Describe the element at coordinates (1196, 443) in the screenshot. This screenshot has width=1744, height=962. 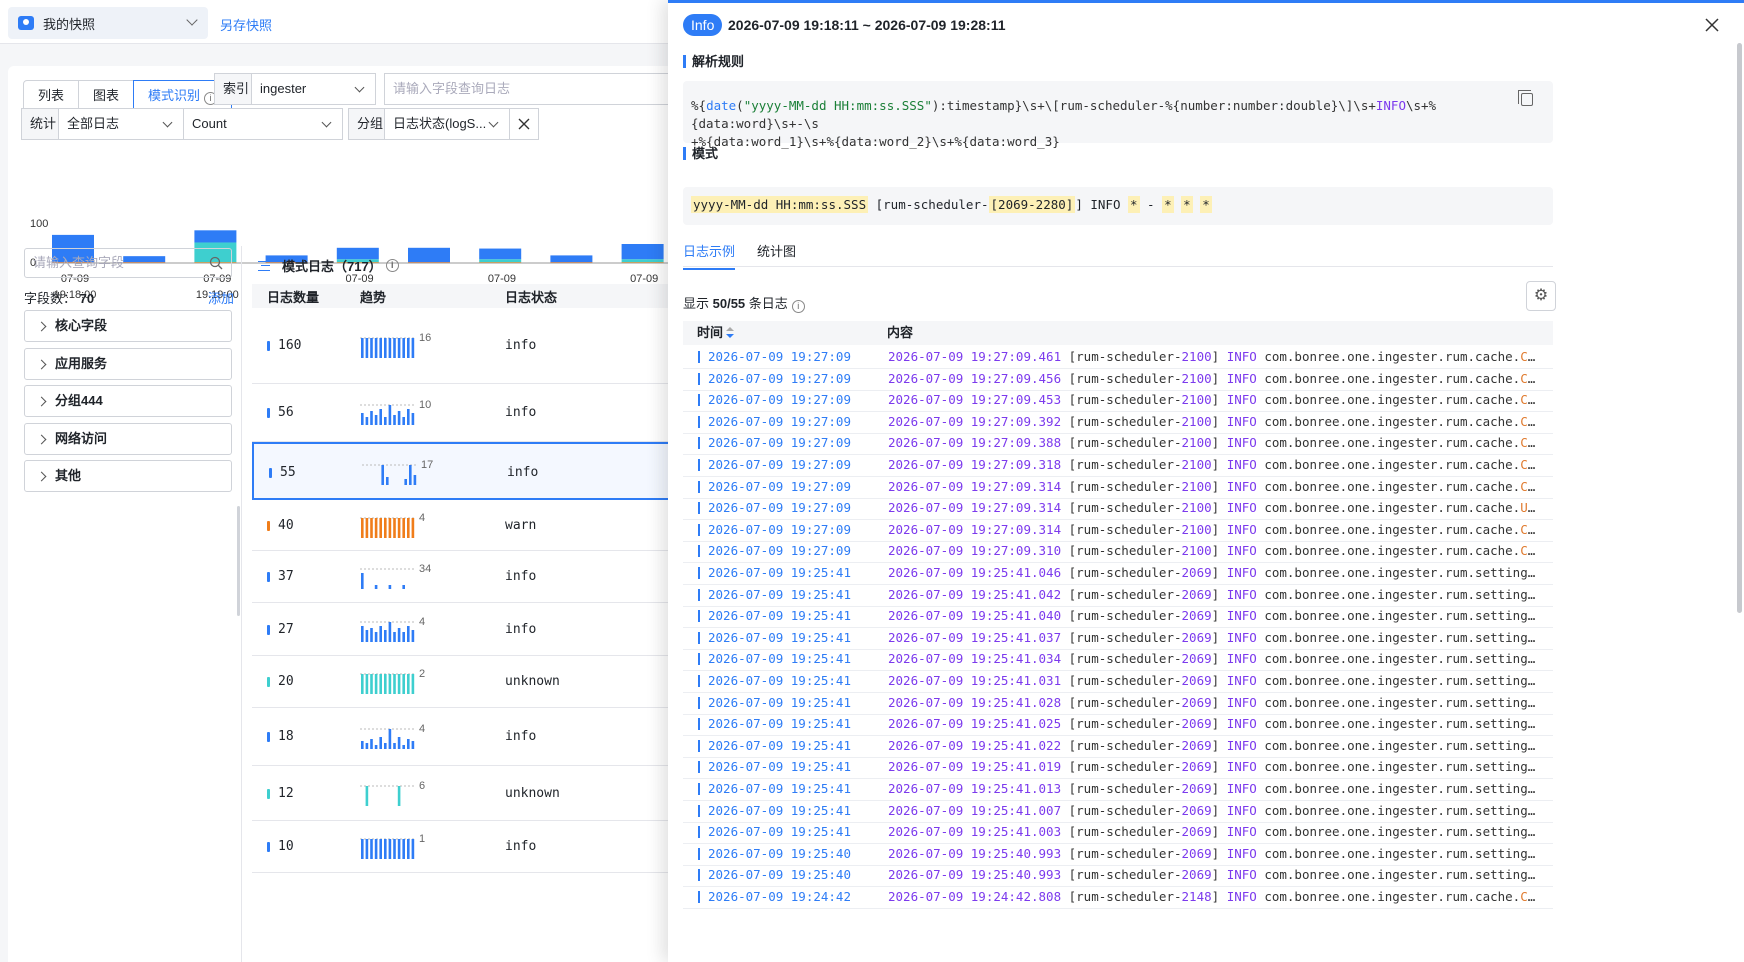
I see `log-thread-id: 2100` at that location.